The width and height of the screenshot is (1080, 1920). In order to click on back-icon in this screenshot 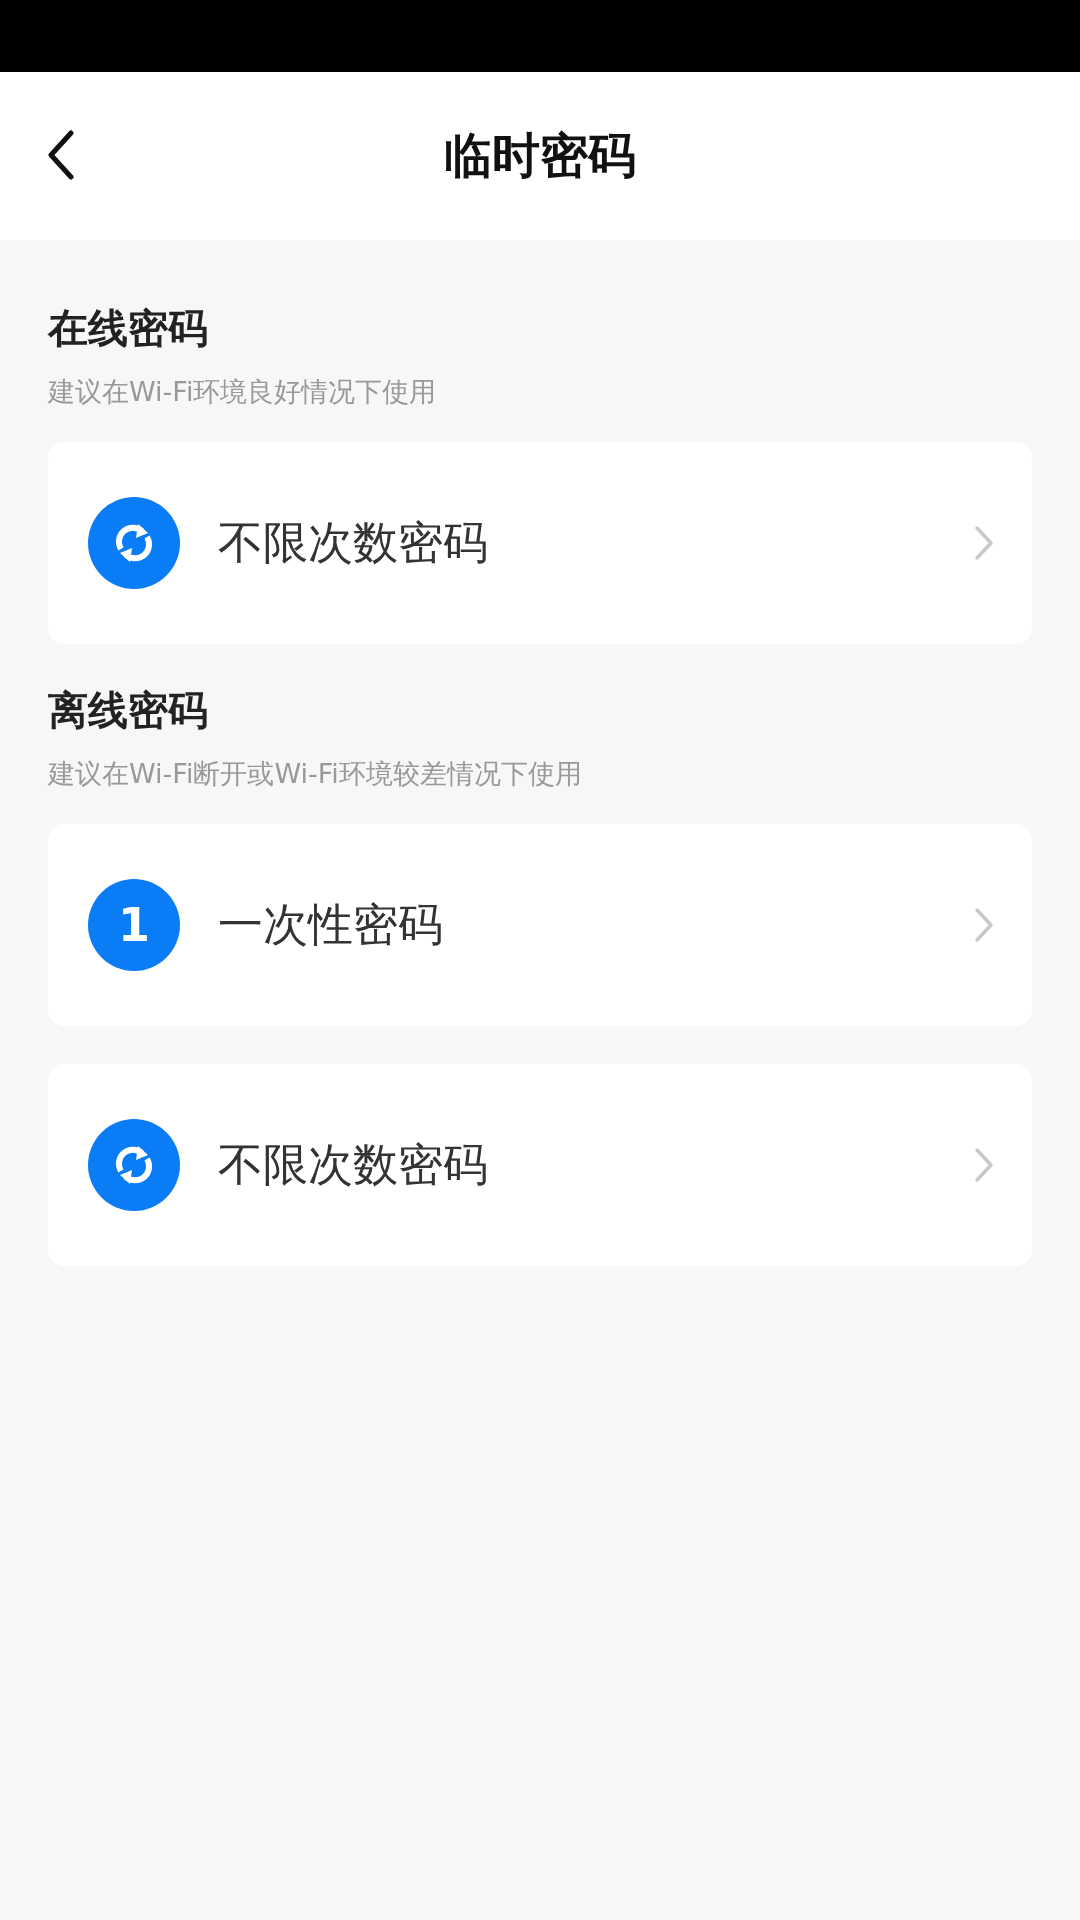, I will do `click(61, 155)`.